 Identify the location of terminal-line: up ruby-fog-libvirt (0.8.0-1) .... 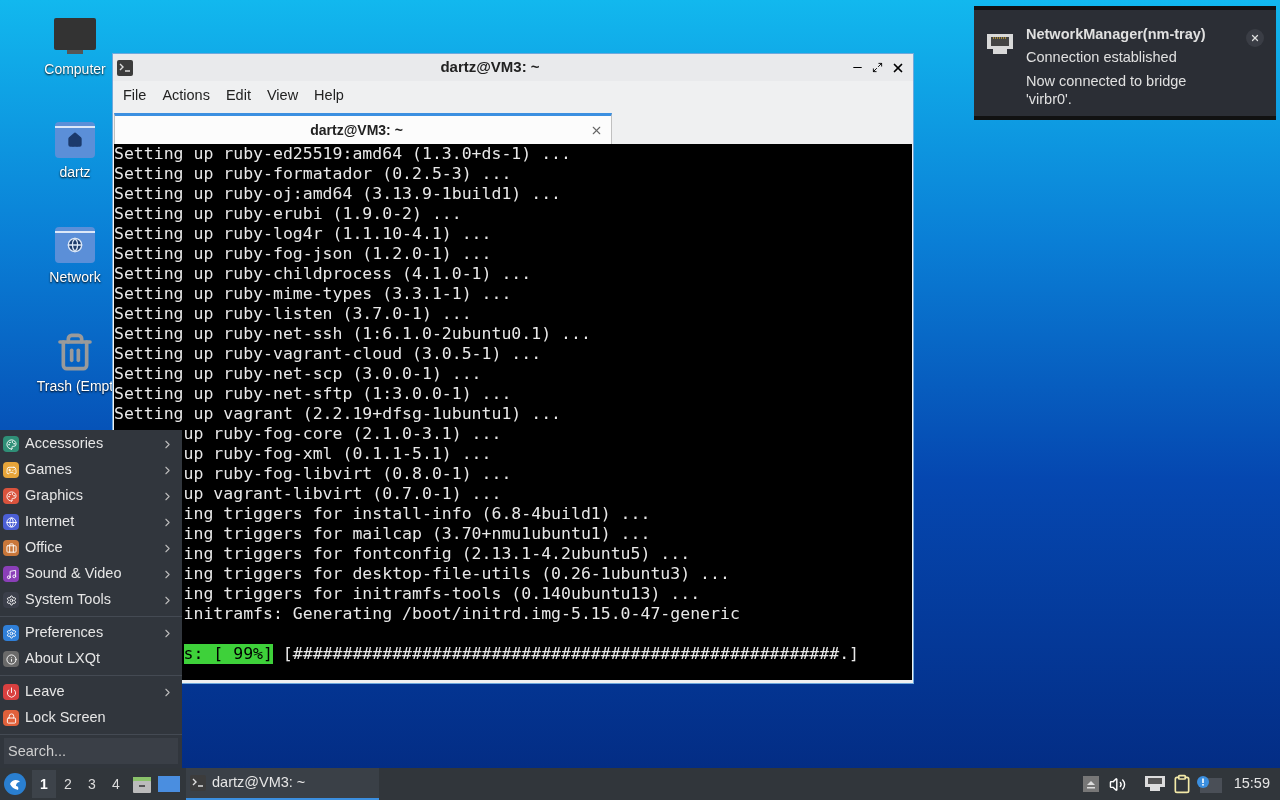
(347, 474).